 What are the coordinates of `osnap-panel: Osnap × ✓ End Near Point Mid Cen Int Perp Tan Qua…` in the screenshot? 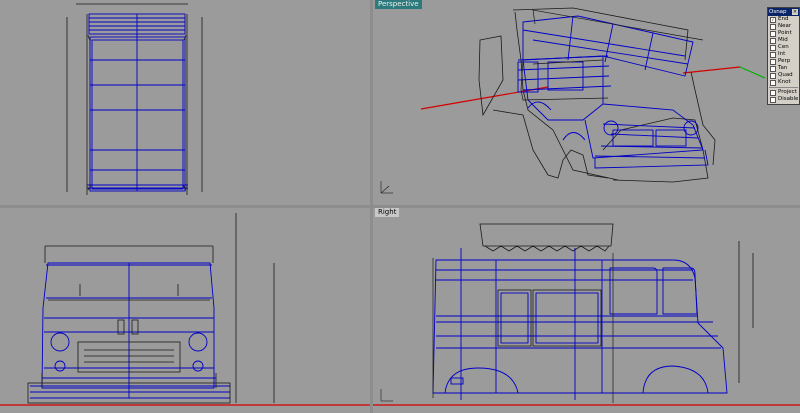 It's located at (783, 56).